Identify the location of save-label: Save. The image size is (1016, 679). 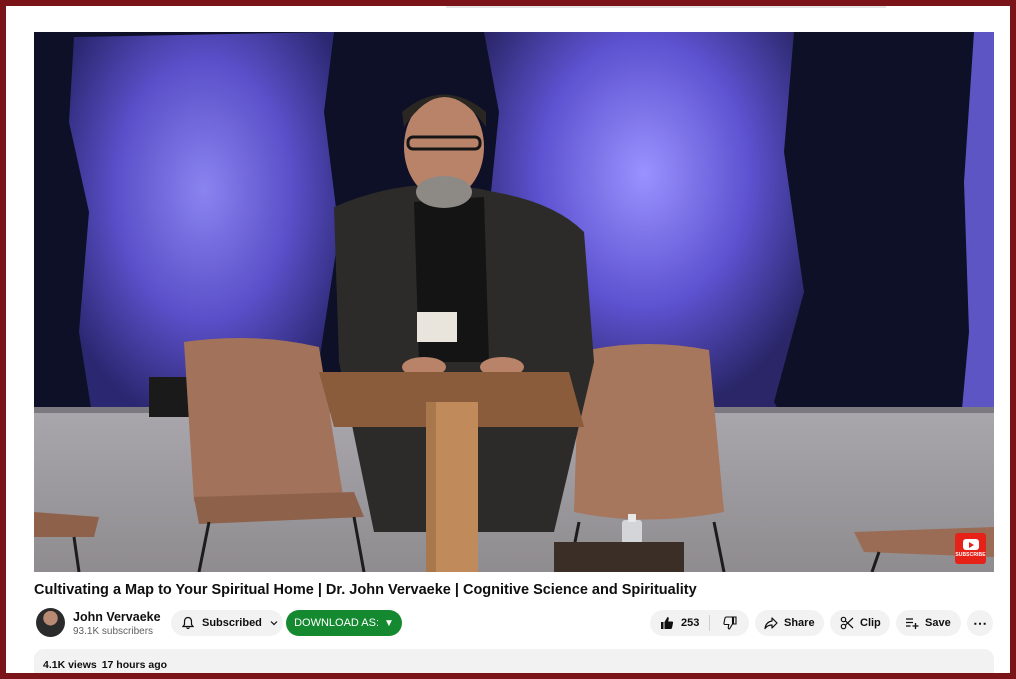
(938, 623).